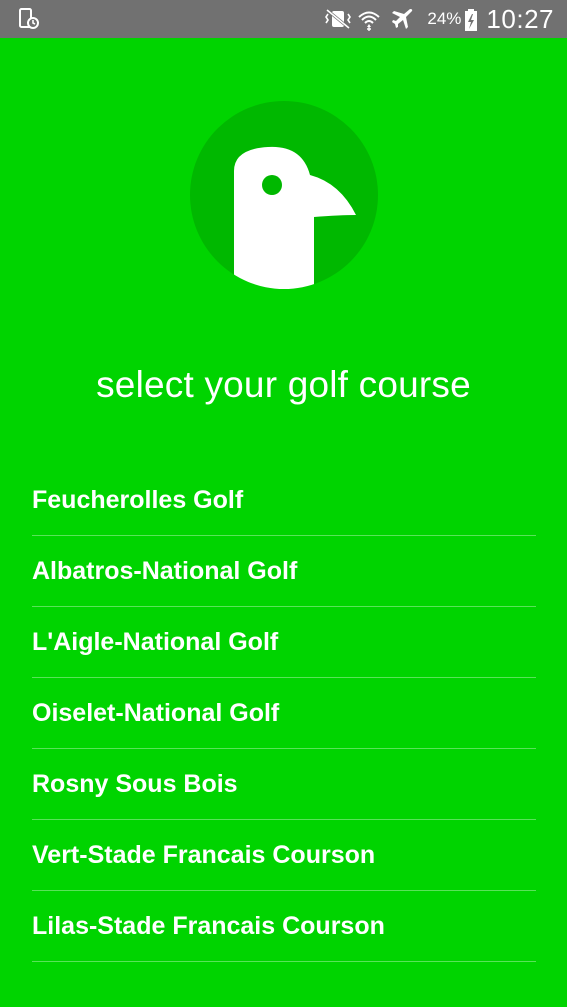 The image size is (567, 1007). What do you see at coordinates (404, 19) in the screenshot?
I see `airplane-icon` at bounding box center [404, 19].